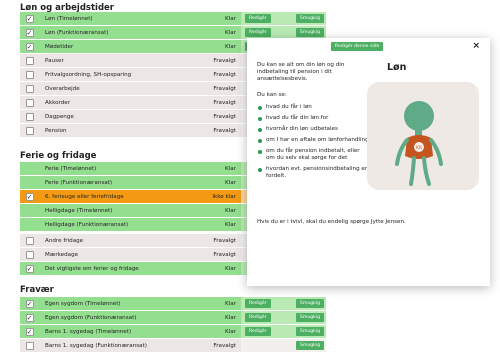  Describe the element at coordinates (313, 107) in the screenshot. I see `list-item: hvad du får i løn` at that location.